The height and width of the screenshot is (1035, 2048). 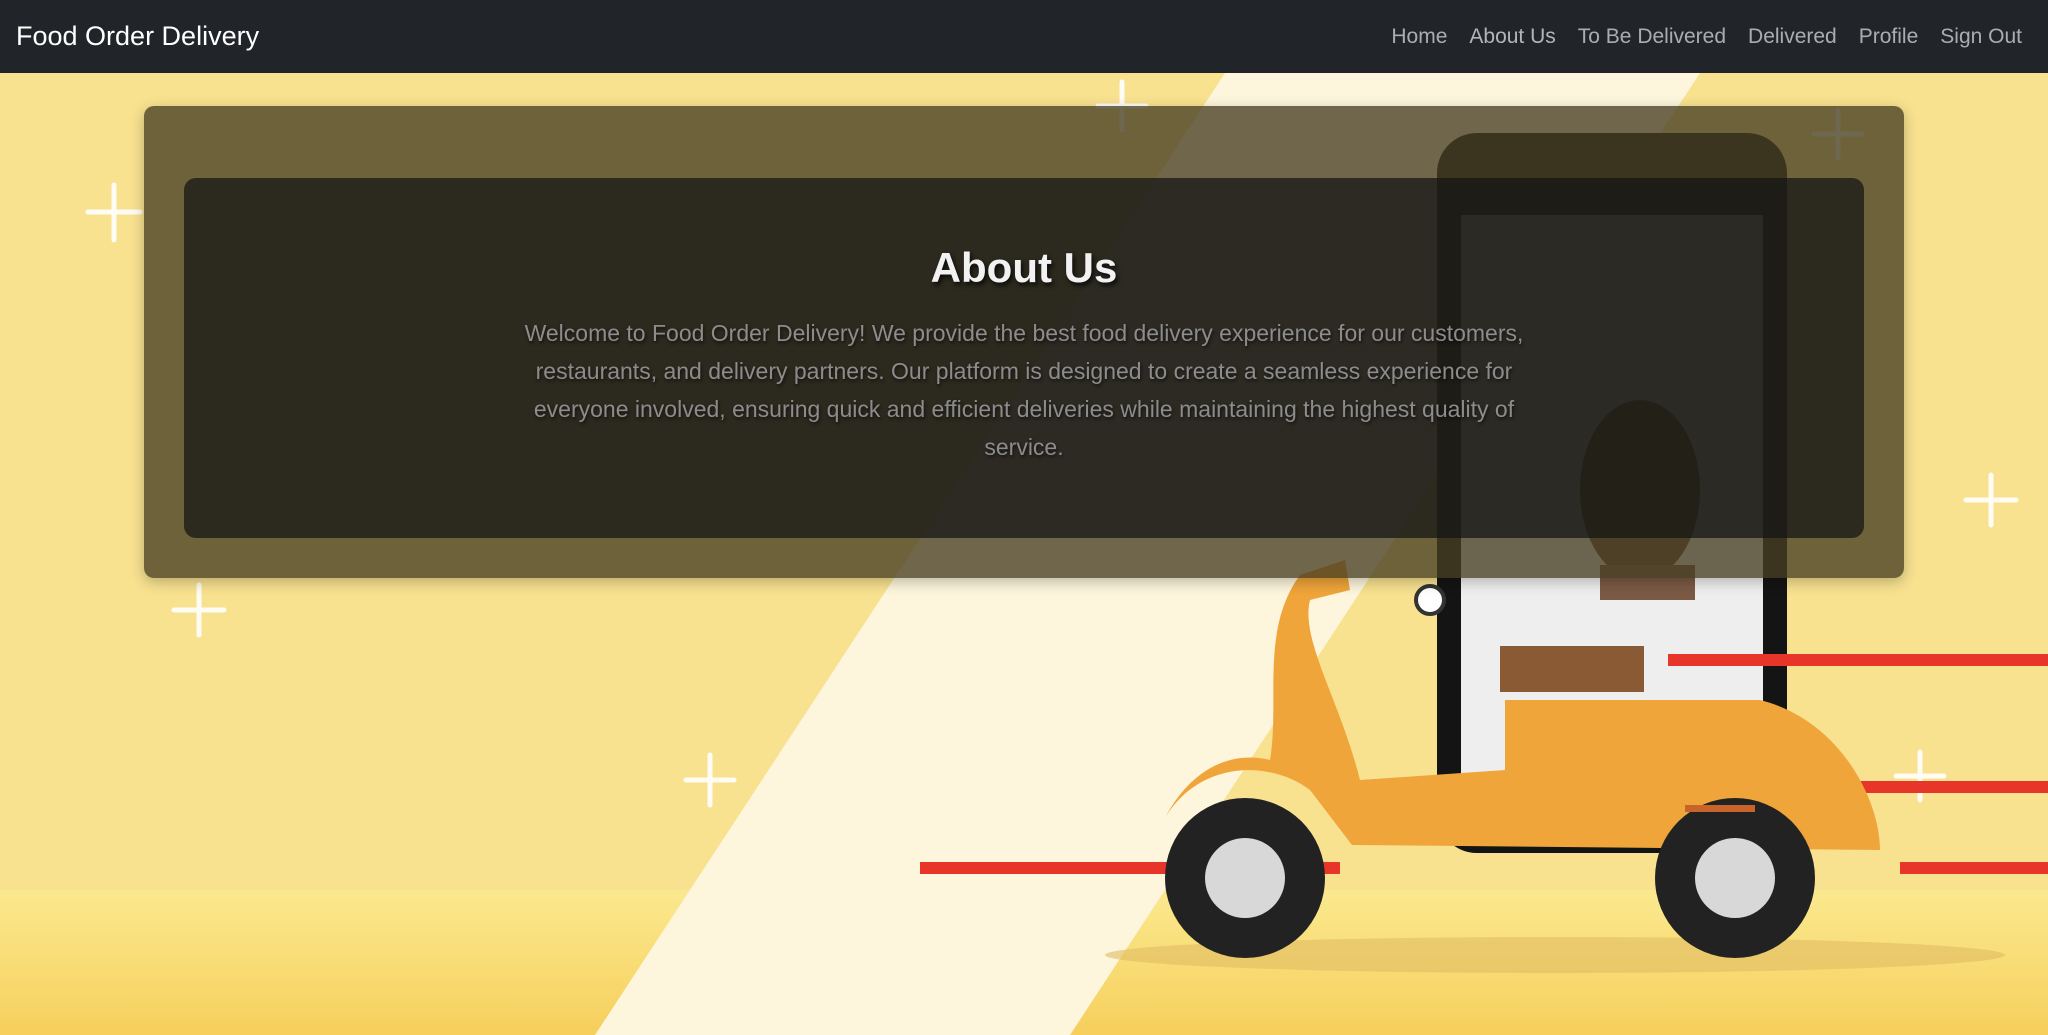 What do you see at coordinates (1792, 37) in the screenshot?
I see `nav-link-delivered: Delivered` at bounding box center [1792, 37].